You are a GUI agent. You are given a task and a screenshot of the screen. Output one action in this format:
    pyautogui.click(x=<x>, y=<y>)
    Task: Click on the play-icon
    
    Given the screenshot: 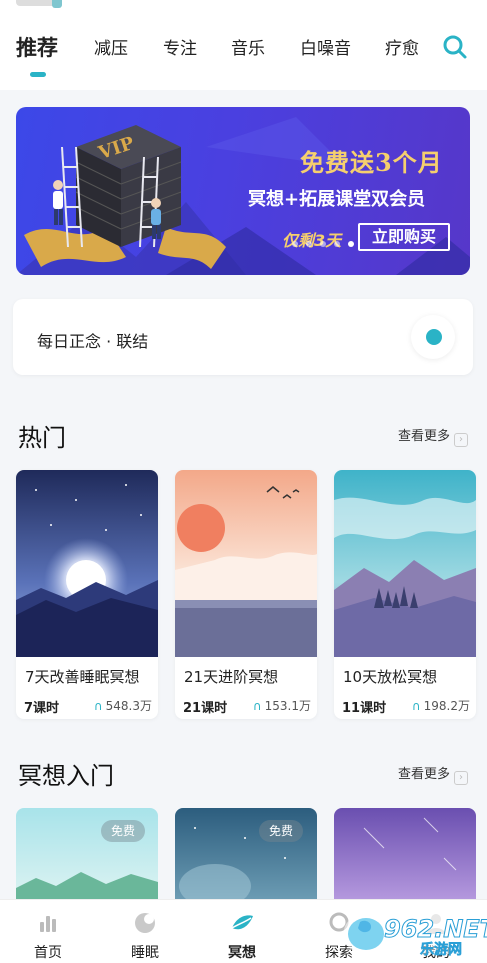 What is the action you would take?
    pyautogui.click(x=434, y=337)
    